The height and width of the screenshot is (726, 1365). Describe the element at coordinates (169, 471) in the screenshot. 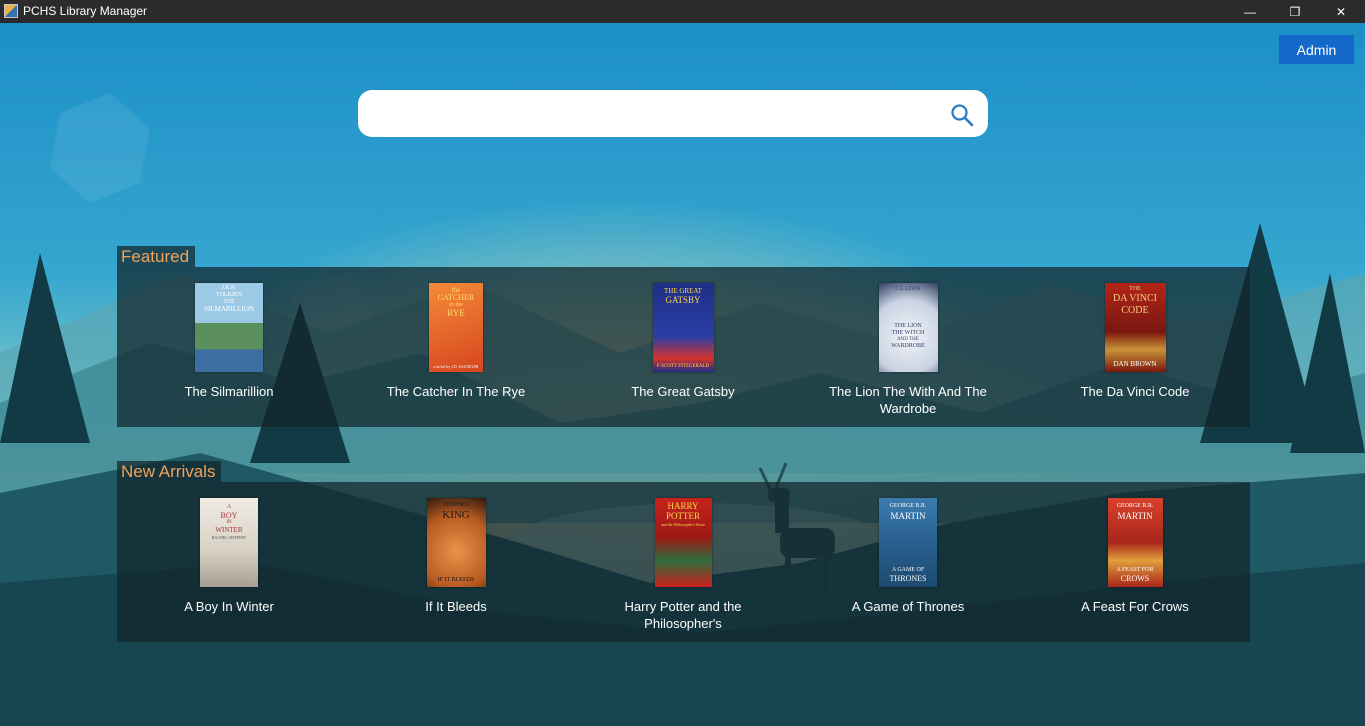

I see `new-arrivals-section-label: New Arrivals` at that location.